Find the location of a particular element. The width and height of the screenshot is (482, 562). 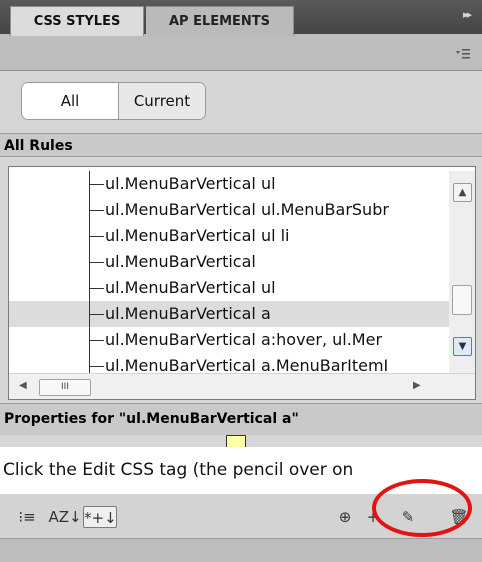

vertical-scroll-thumb is located at coordinates (462, 300).